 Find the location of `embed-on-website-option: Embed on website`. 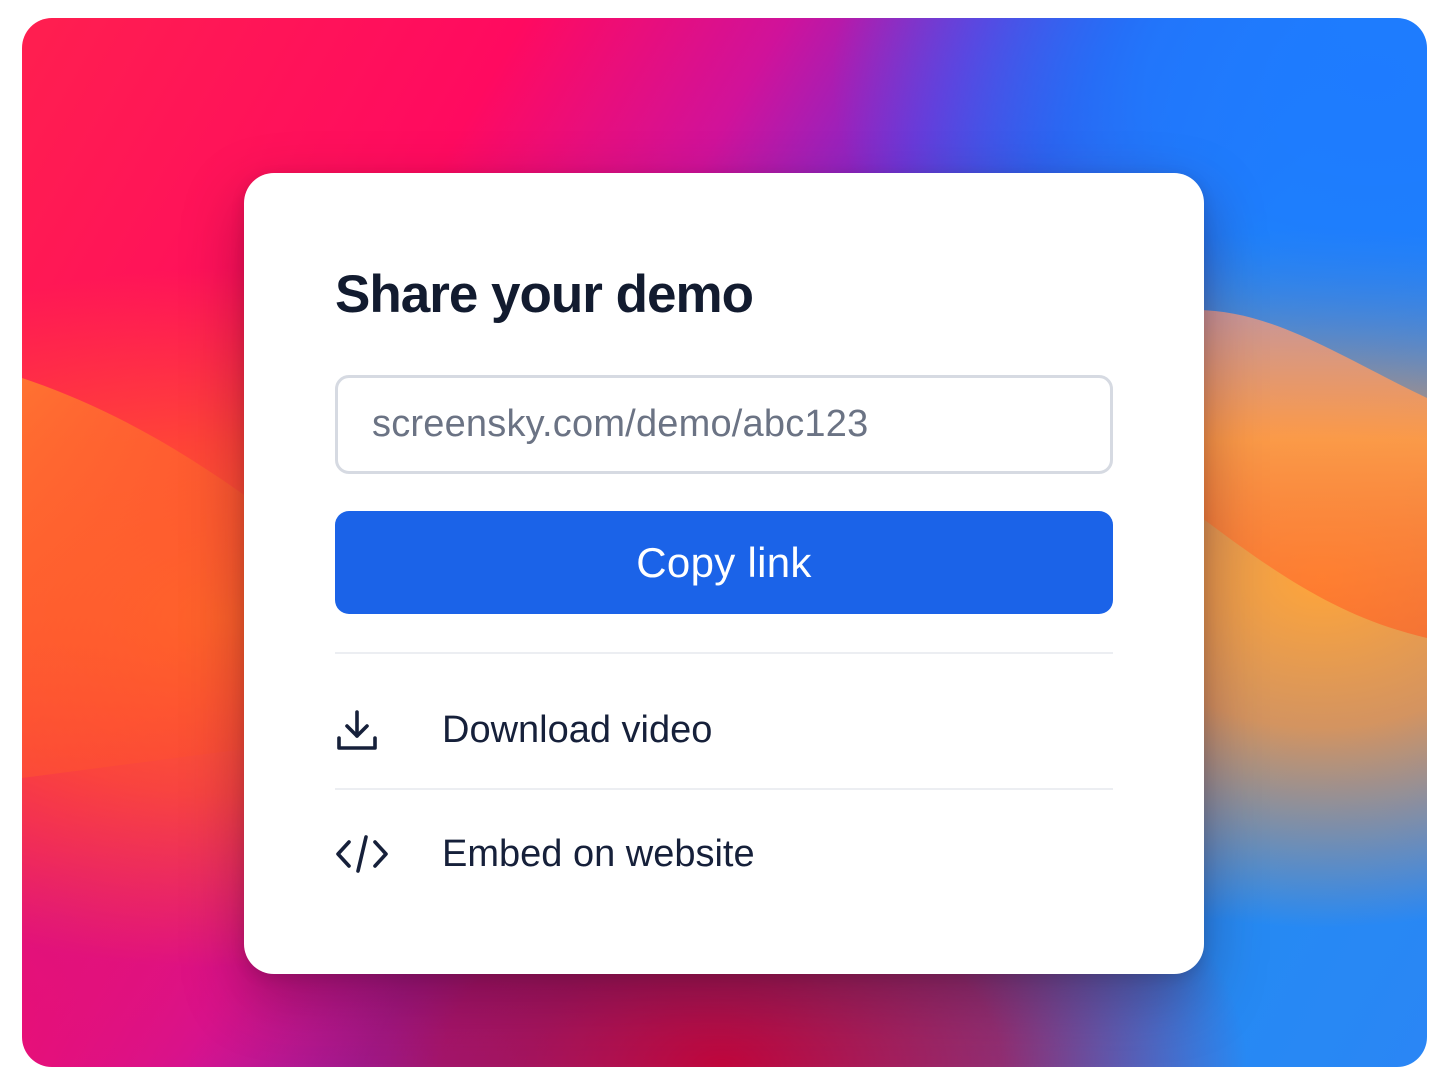

embed-on-website-option: Embed on website is located at coordinates (724, 854).